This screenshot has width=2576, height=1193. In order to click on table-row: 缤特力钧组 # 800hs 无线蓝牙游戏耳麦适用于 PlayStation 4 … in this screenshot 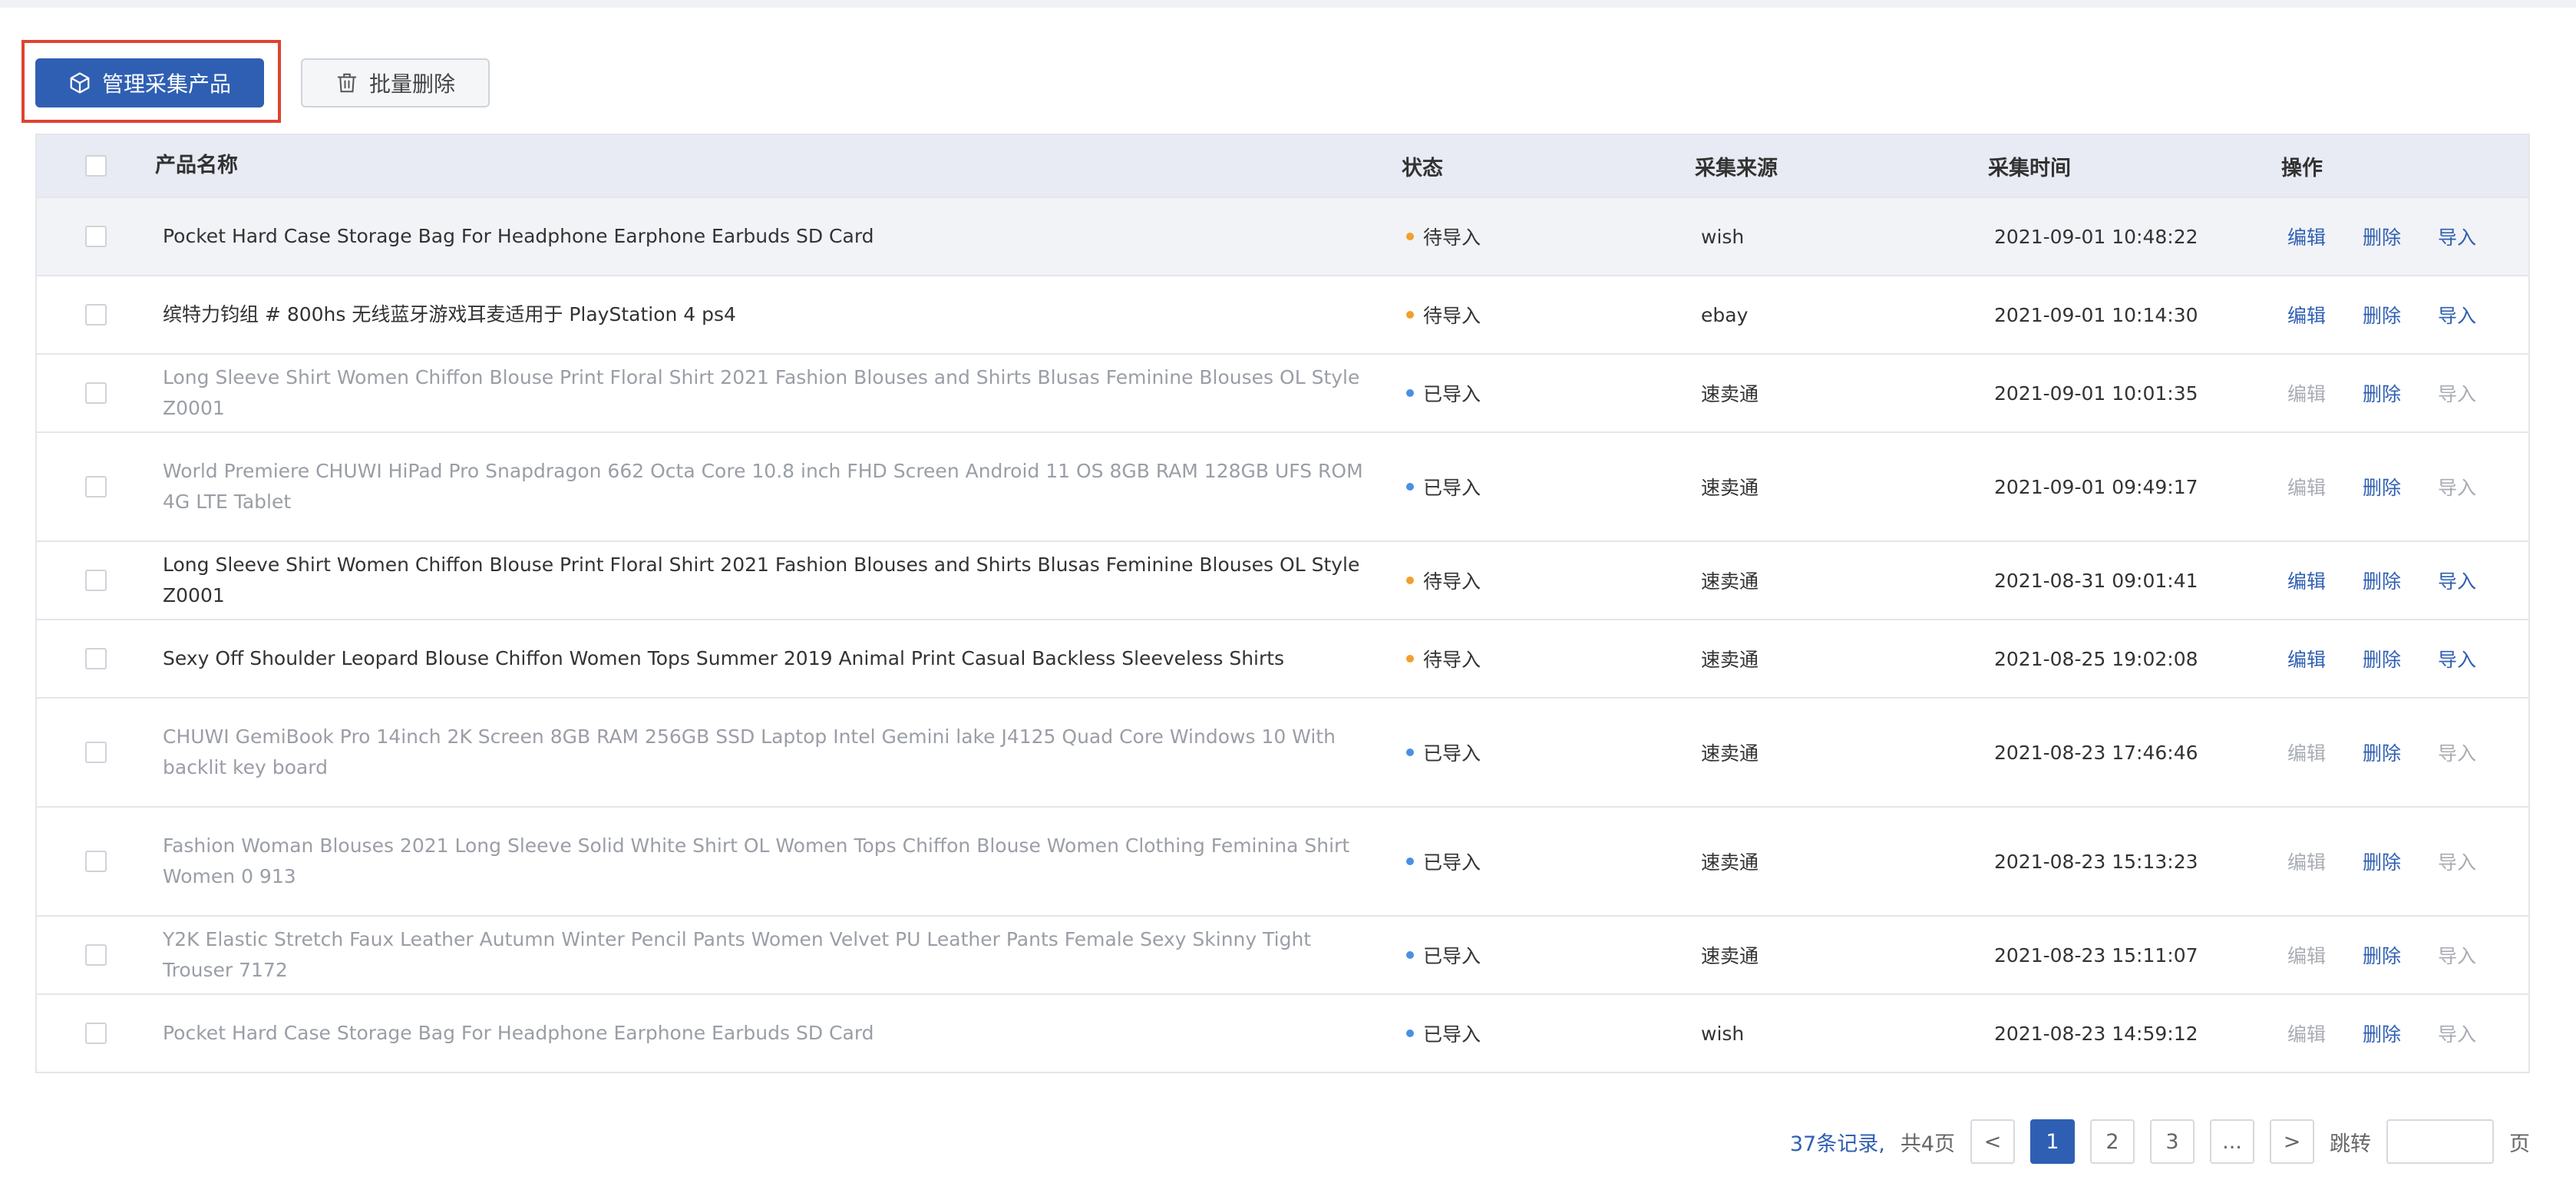, I will do `click(1282, 314)`.